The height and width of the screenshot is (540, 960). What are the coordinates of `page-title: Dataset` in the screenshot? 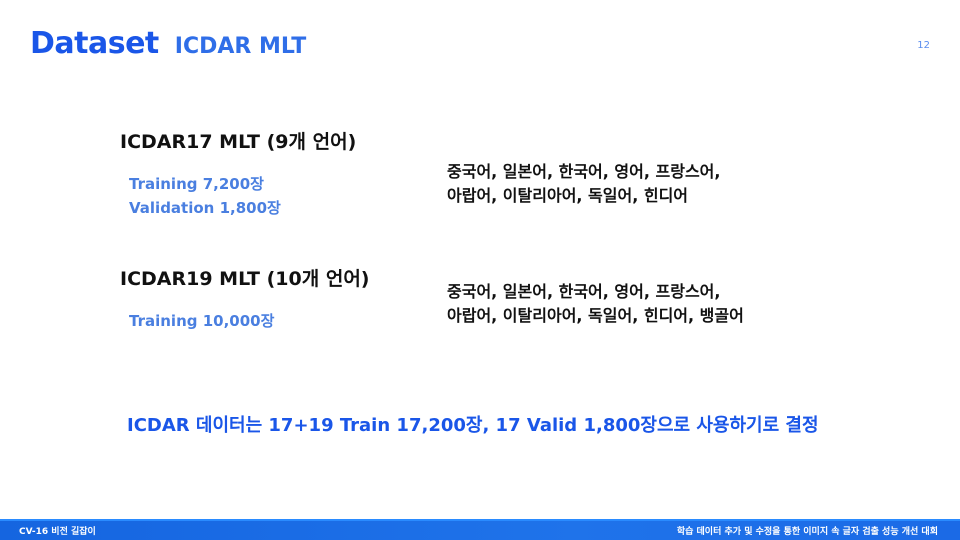 It's located at (94, 43).